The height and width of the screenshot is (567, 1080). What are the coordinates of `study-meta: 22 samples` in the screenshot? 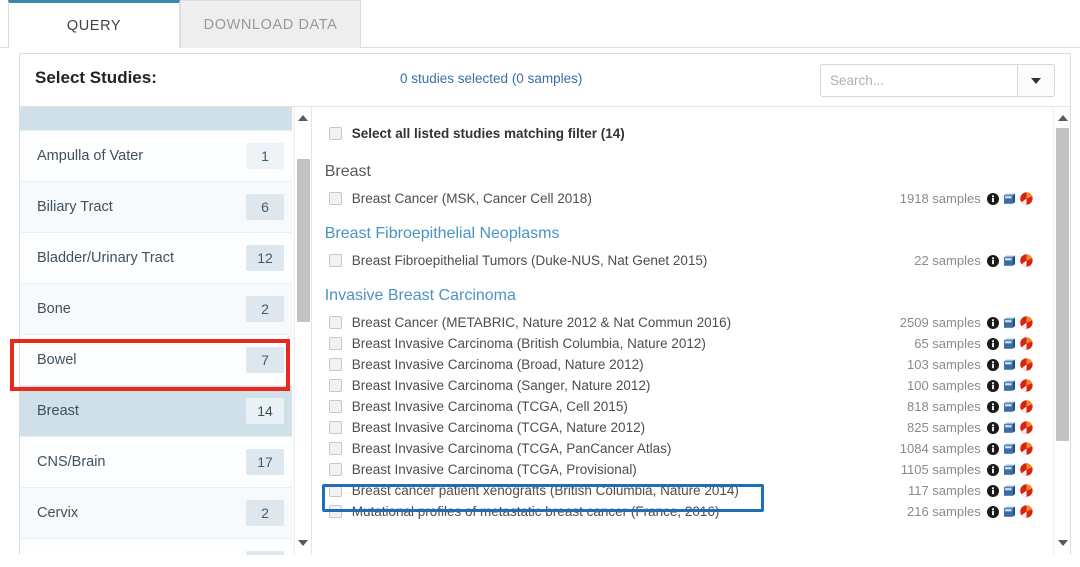 It's located at (973, 260).